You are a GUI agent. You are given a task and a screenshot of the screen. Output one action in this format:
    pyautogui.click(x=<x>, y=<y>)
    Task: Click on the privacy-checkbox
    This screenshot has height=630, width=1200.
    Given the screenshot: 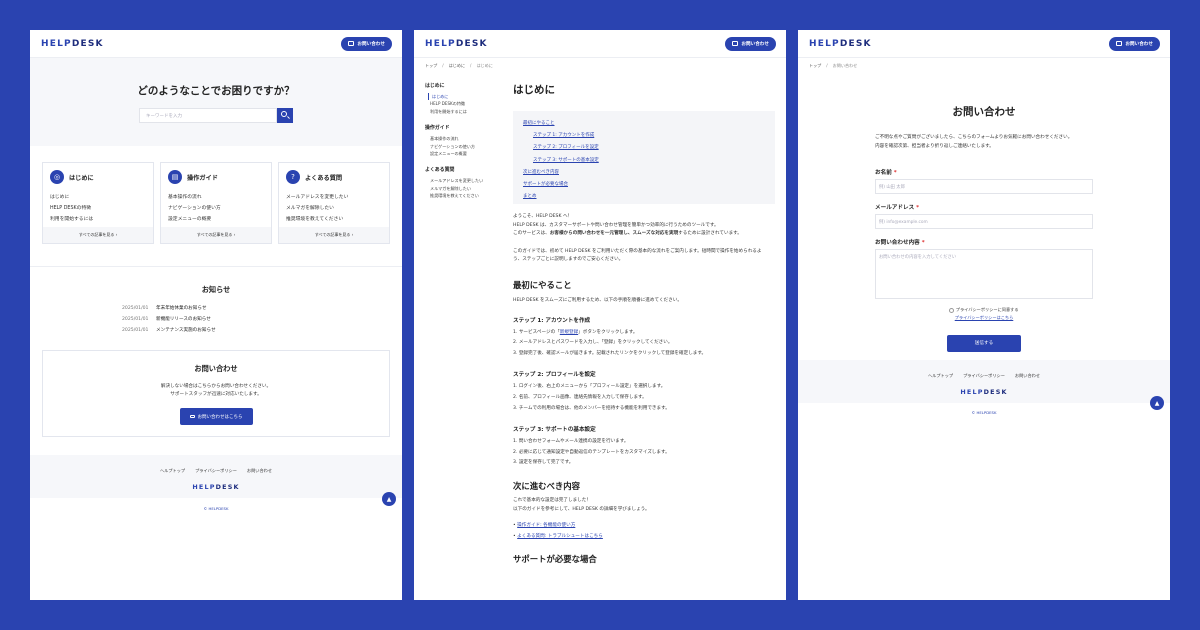 What is the action you would take?
    pyautogui.click(x=952, y=310)
    